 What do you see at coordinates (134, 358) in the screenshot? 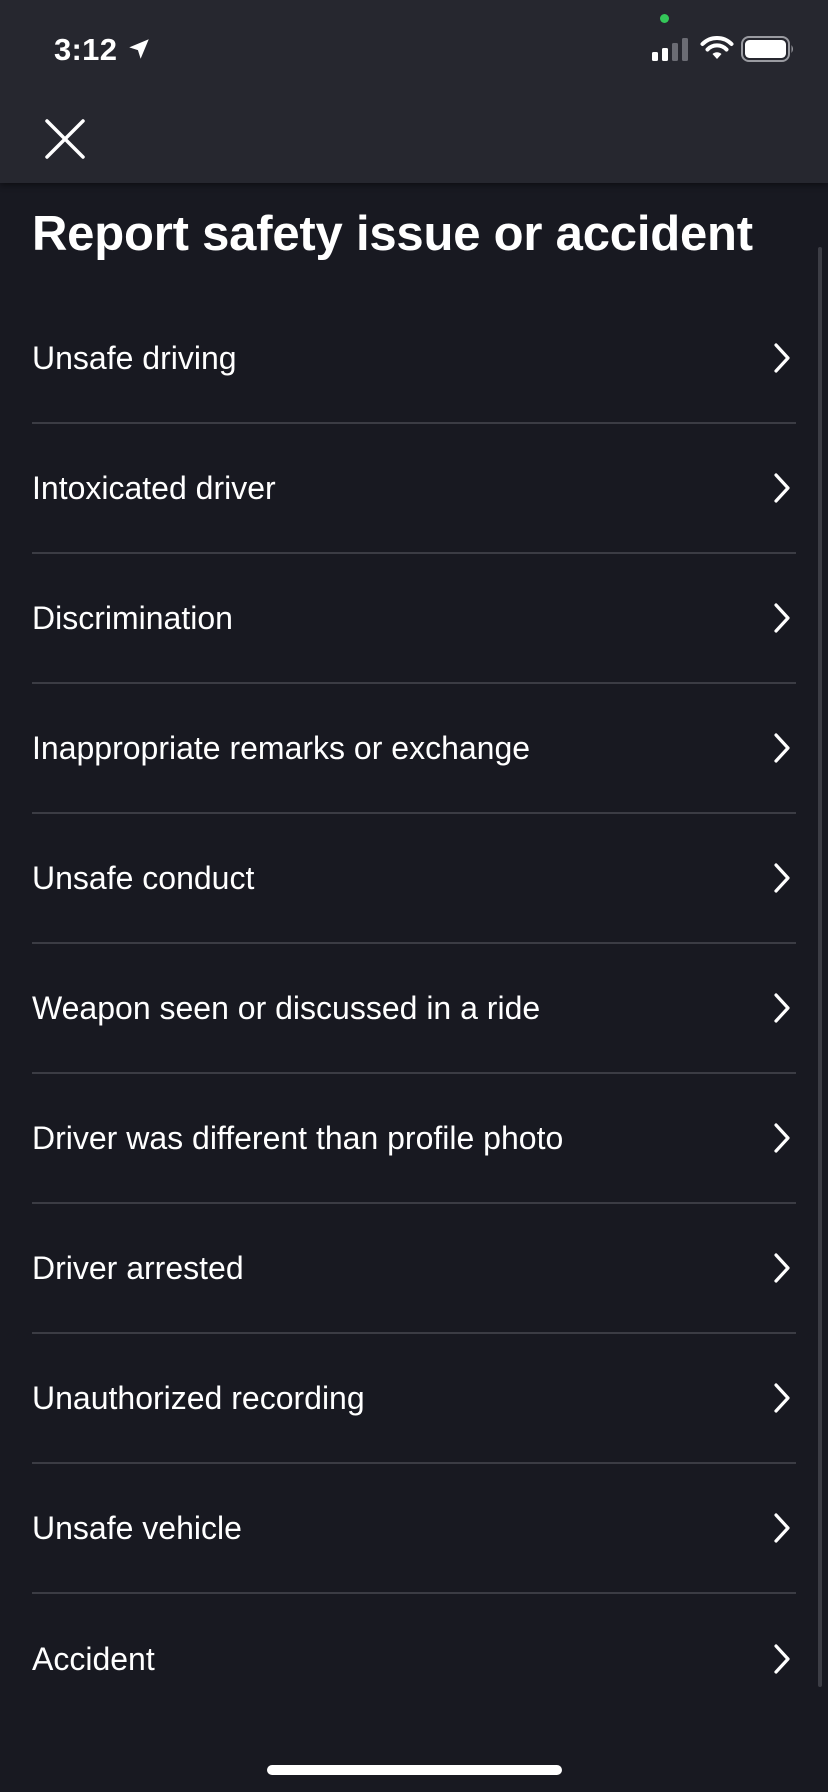
I see `option-label: Unsafe driving` at bounding box center [134, 358].